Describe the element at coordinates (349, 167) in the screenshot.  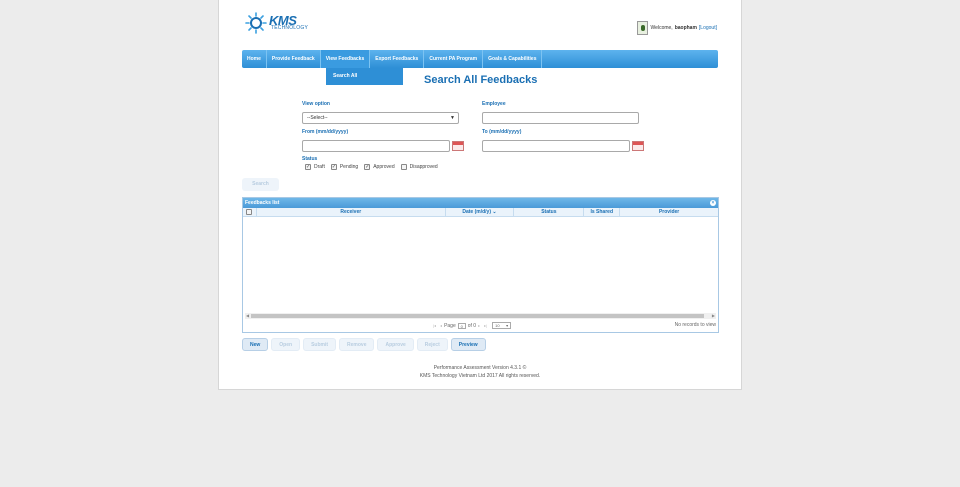
I see `pending-label: Pending` at that location.